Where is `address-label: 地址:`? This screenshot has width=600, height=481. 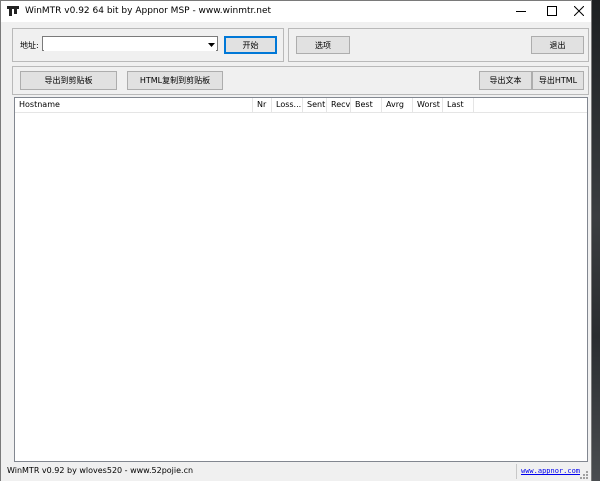
address-label: 地址: is located at coordinates (29, 45).